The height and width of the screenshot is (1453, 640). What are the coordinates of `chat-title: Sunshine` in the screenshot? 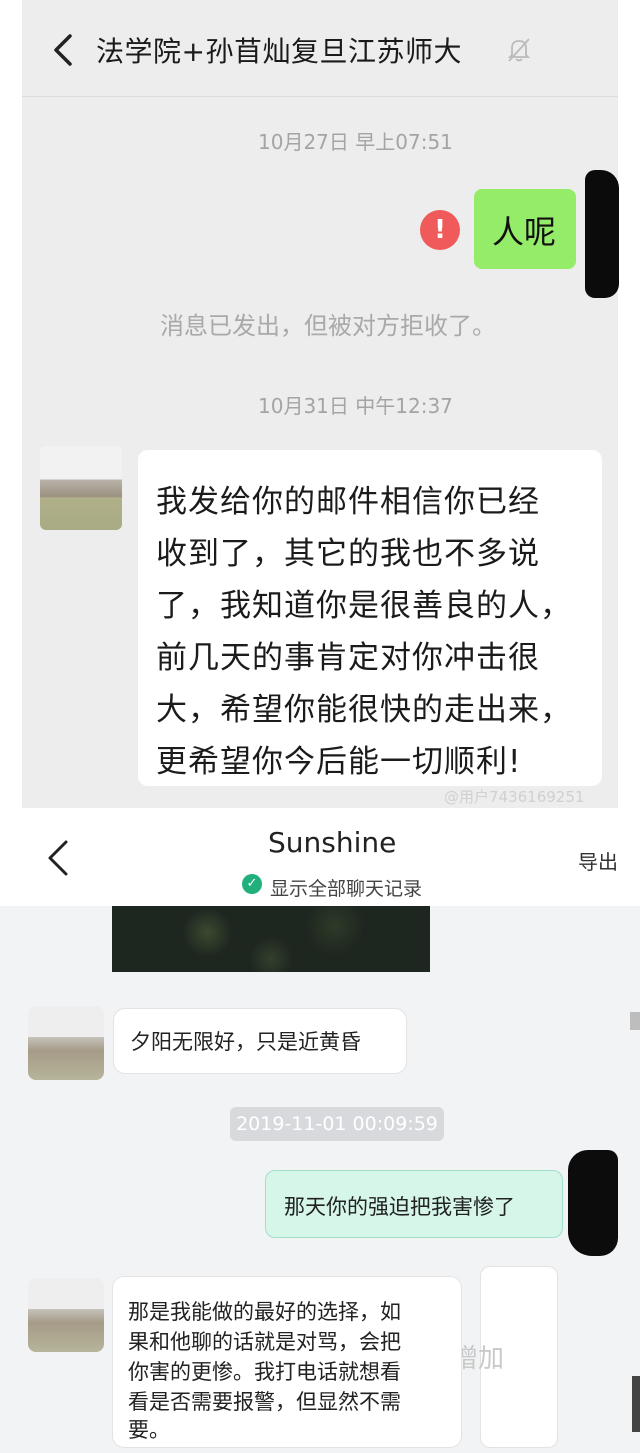 It's located at (332, 842).